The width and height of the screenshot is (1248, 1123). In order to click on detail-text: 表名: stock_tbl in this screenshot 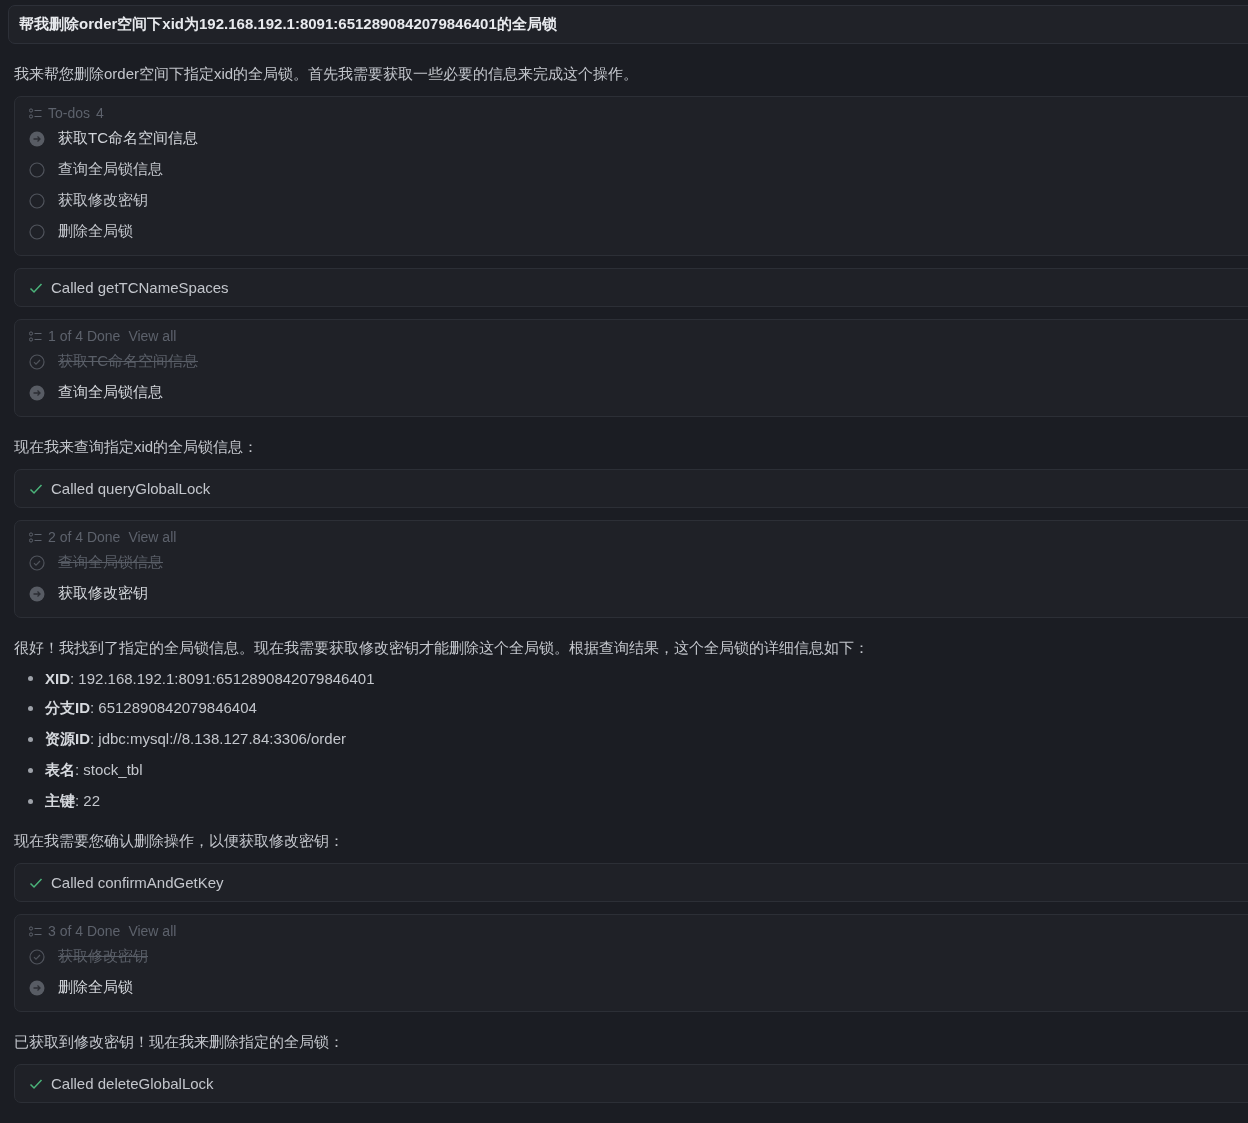, I will do `click(94, 770)`.